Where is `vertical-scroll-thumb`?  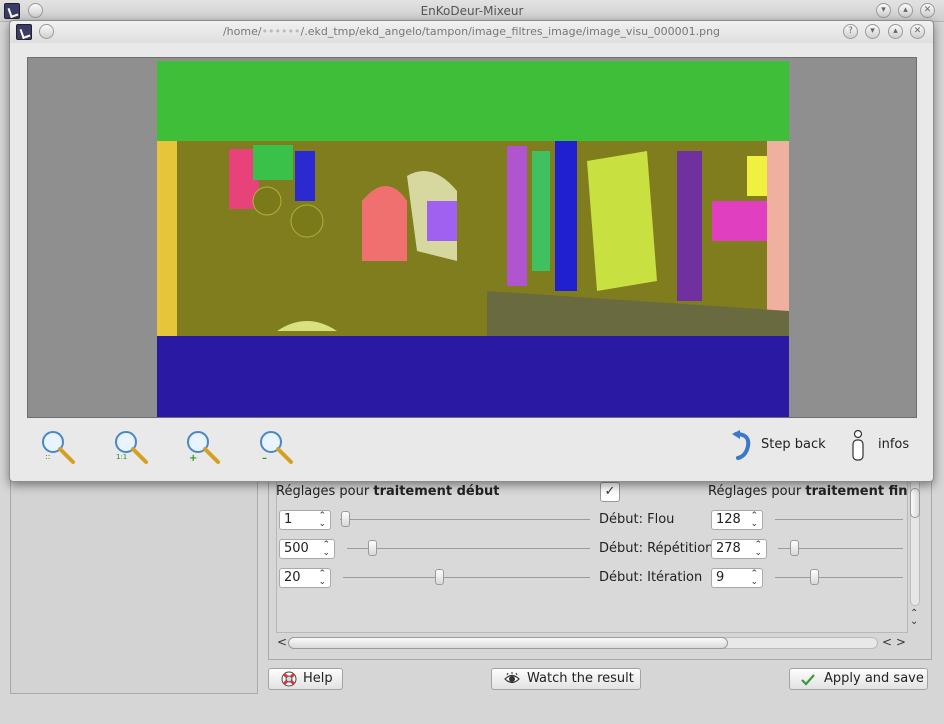 vertical-scroll-thumb is located at coordinates (915, 503).